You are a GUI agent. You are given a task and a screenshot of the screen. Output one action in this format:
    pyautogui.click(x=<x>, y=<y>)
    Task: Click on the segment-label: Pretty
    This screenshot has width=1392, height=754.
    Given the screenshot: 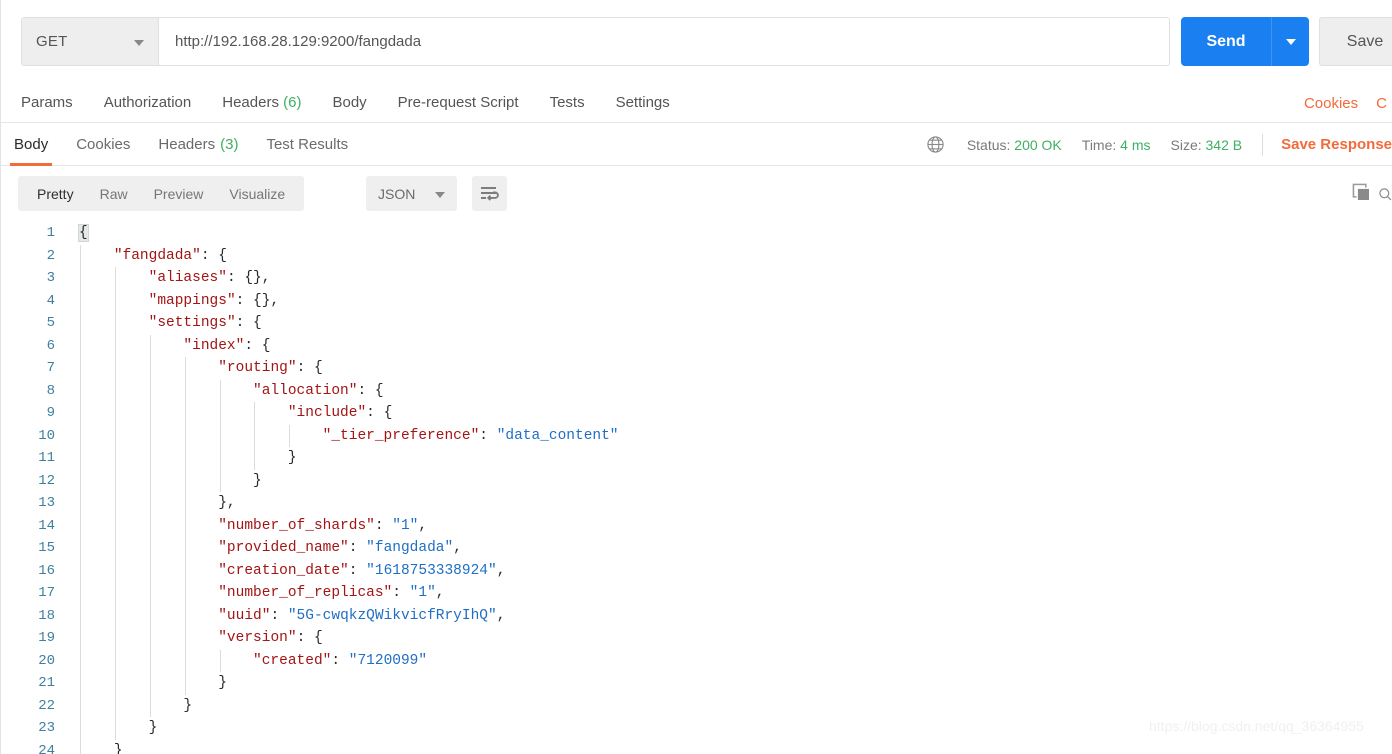 What is the action you would take?
    pyautogui.click(x=55, y=193)
    